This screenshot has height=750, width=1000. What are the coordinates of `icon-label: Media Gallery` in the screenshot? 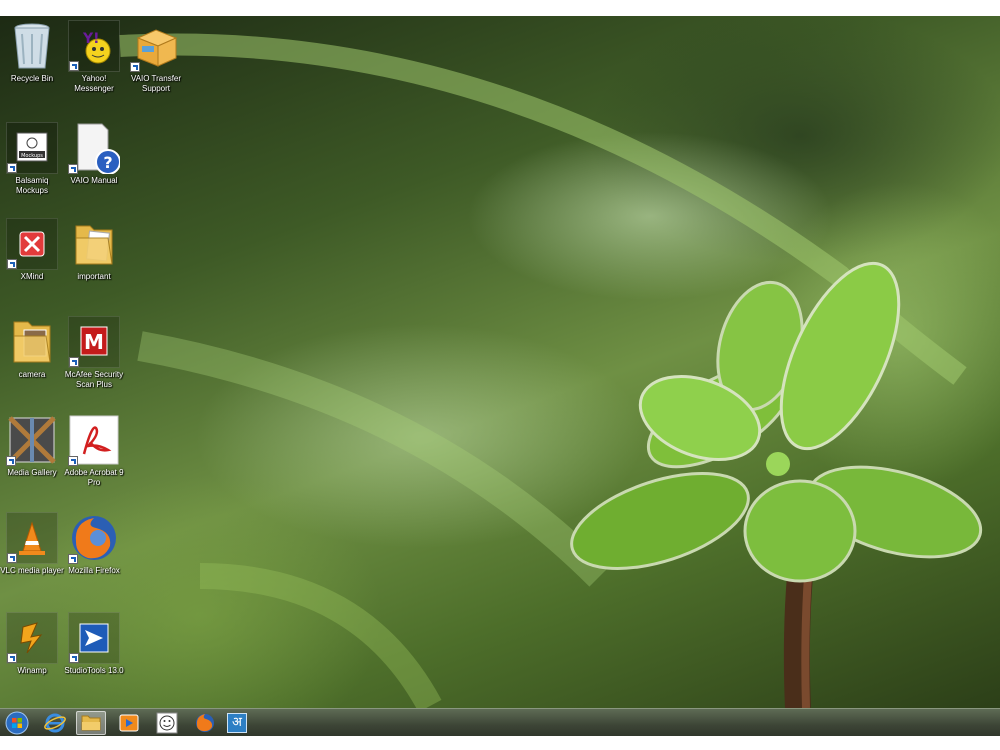 It's located at (32, 472).